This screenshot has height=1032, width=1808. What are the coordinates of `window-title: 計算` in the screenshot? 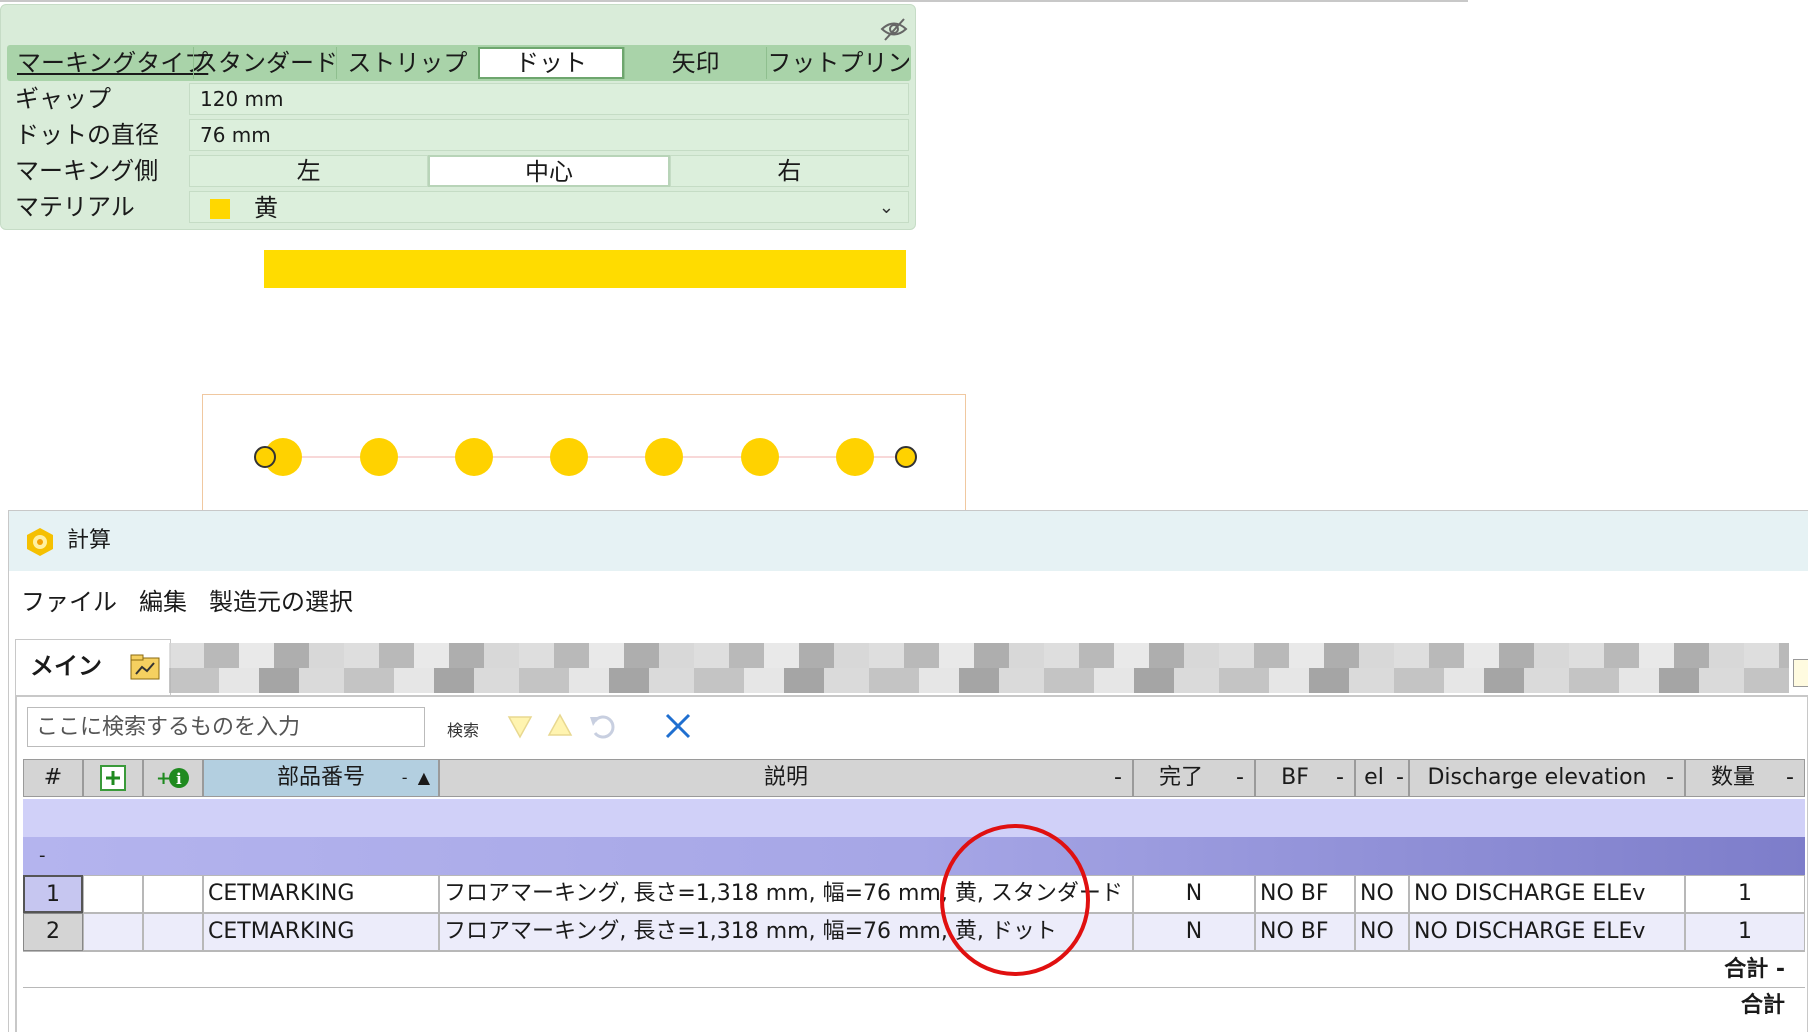 It's located at (89, 540).